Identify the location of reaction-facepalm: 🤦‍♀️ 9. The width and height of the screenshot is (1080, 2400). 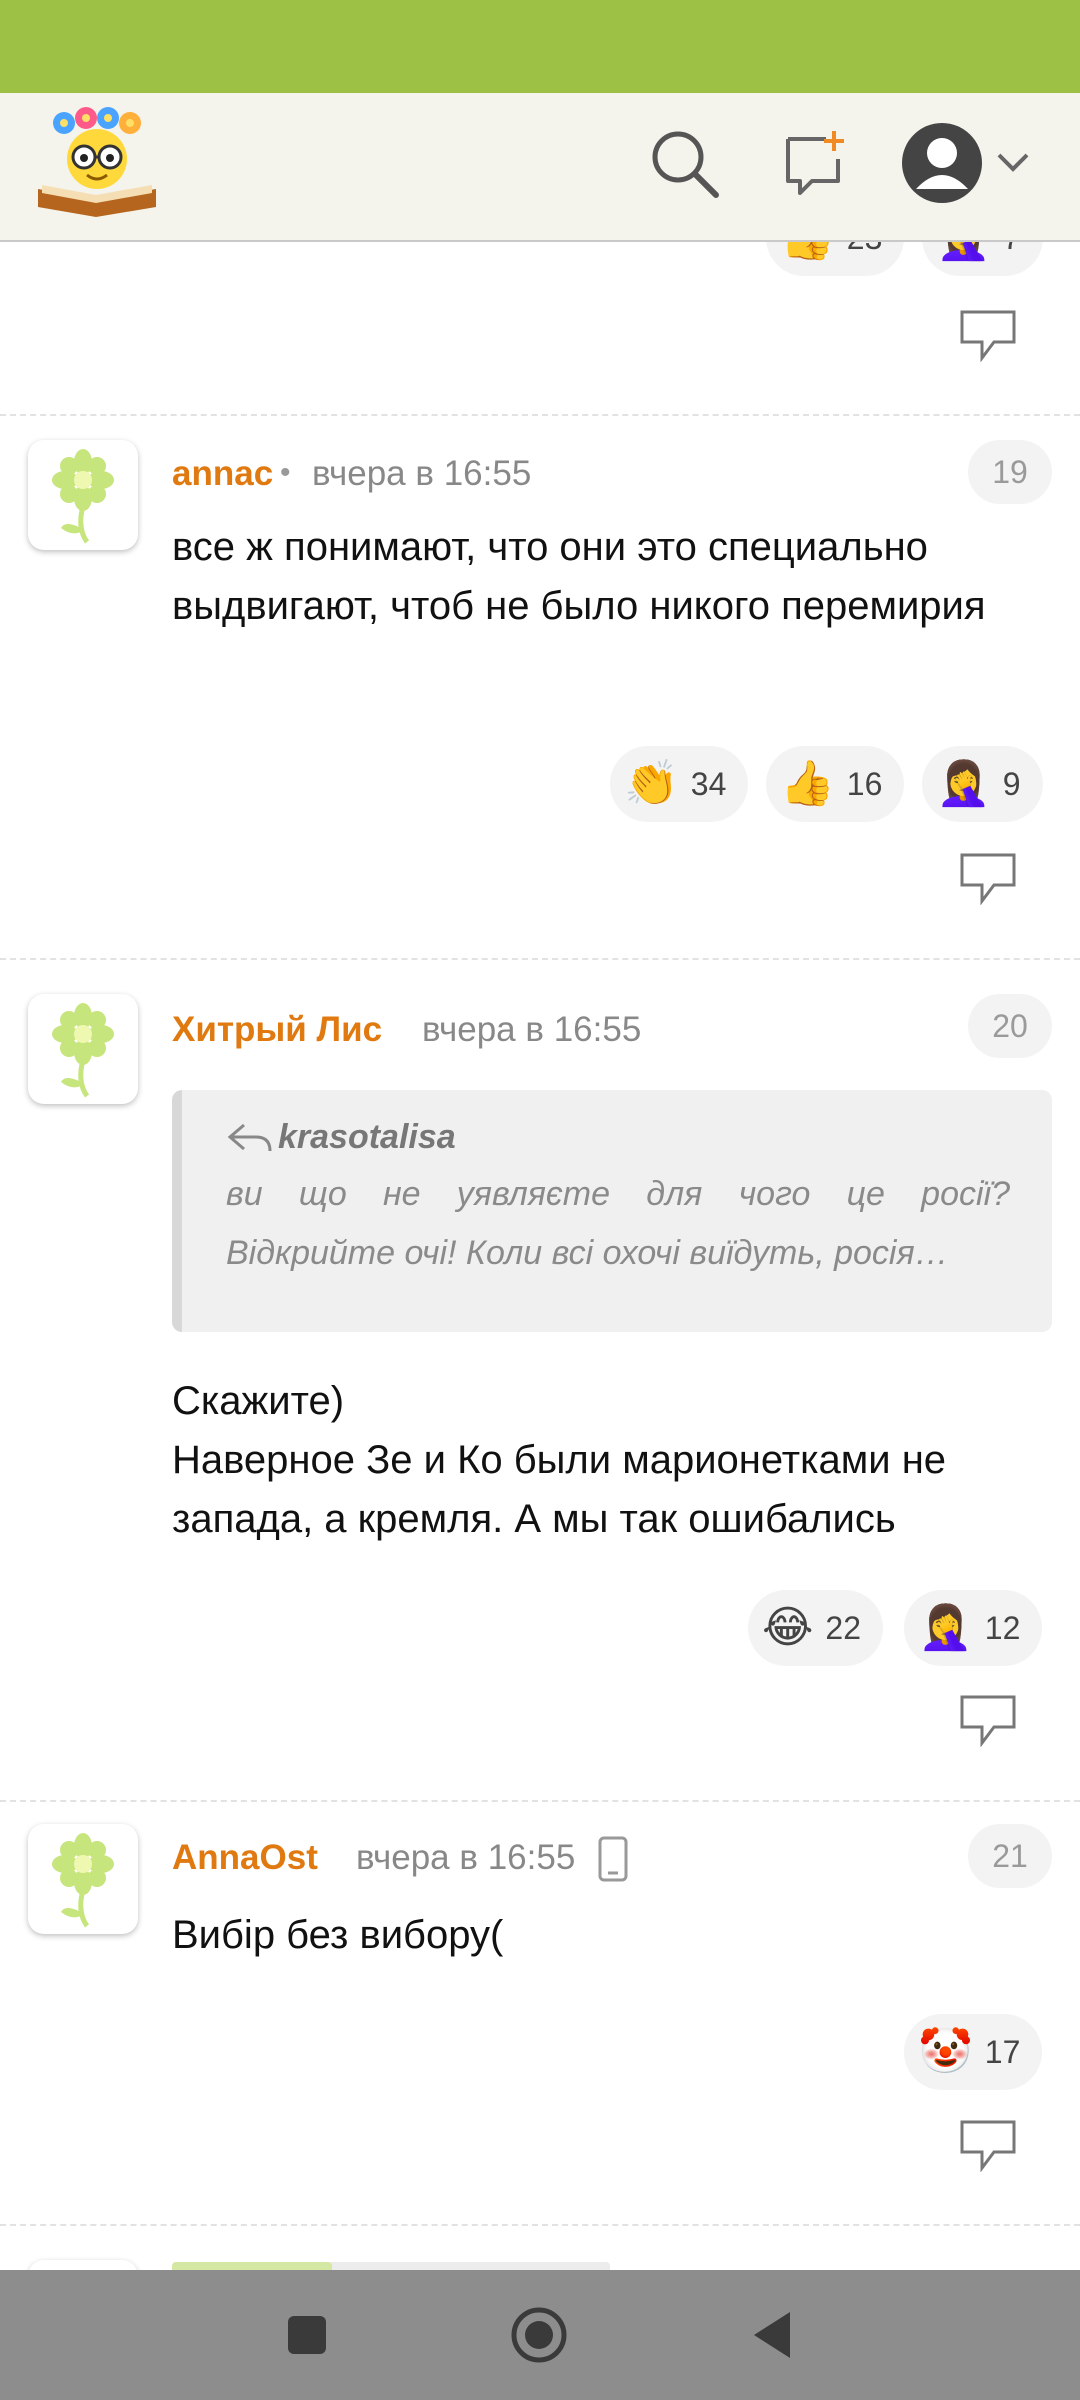
(982, 784).